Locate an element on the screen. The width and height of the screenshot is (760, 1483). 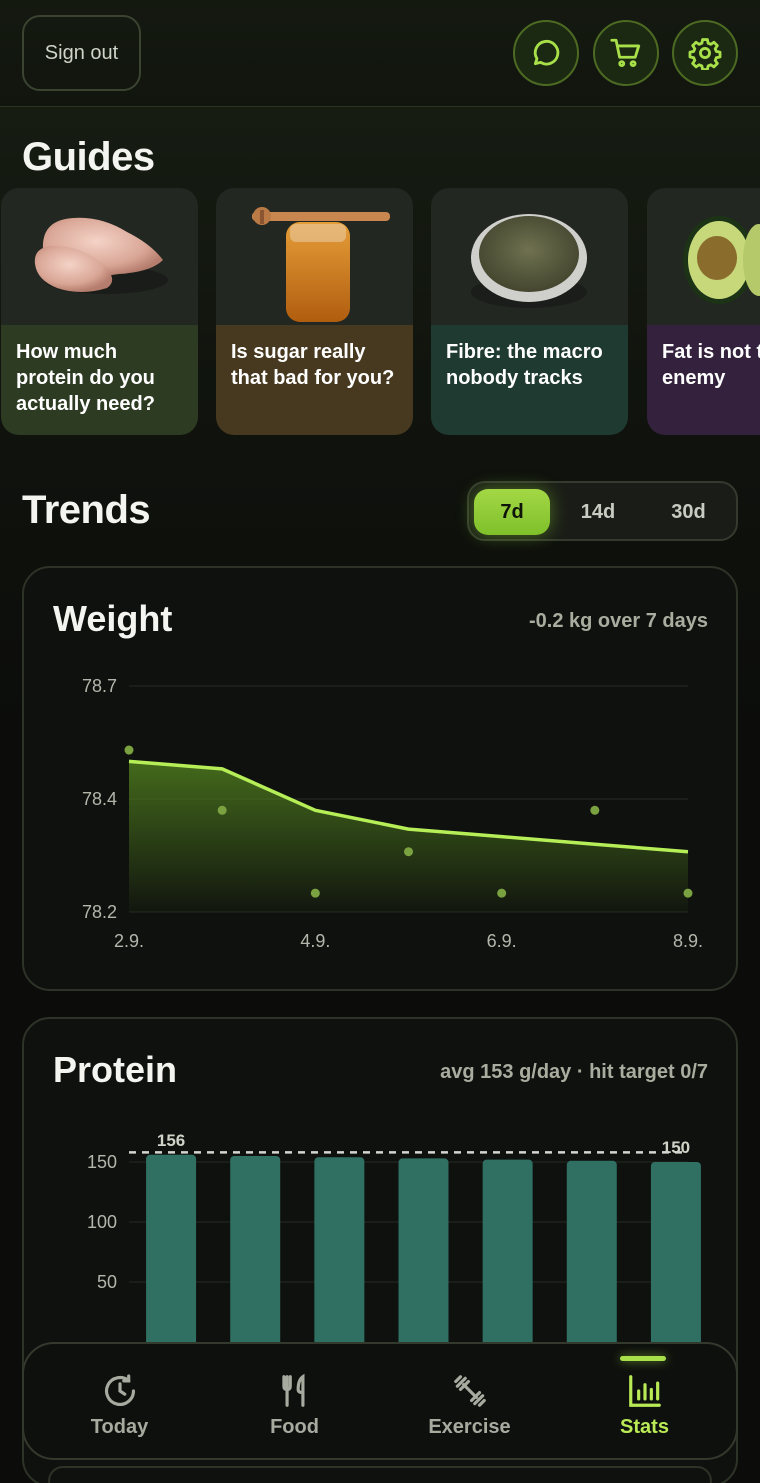
weight-x-tick: 2.9. is located at coordinates (129, 941).